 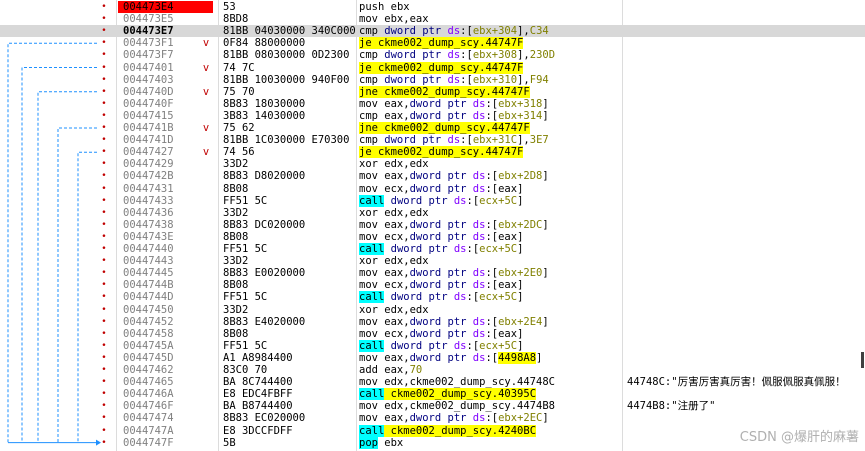 I want to click on instruction-disassembly: pop ebx, so click(x=490, y=442).